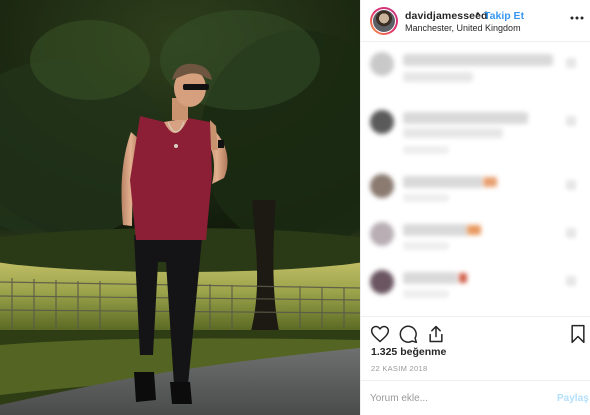 This screenshot has height=415, width=590. Describe the element at coordinates (577, 18) in the screenshot. I see `more-options-icon` at that location.